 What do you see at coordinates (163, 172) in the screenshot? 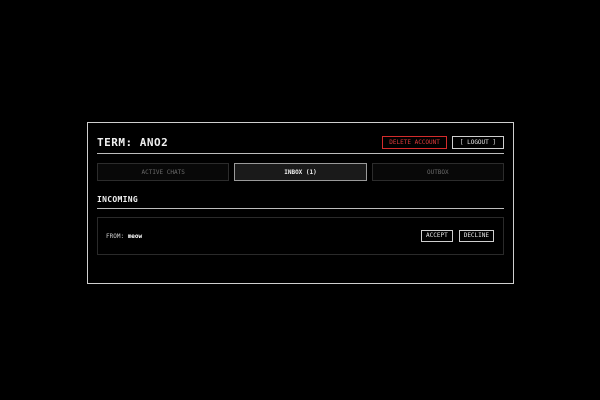
I see `tab-active-chats: ACTIVE CHATS` at bounding box center [163, 172].